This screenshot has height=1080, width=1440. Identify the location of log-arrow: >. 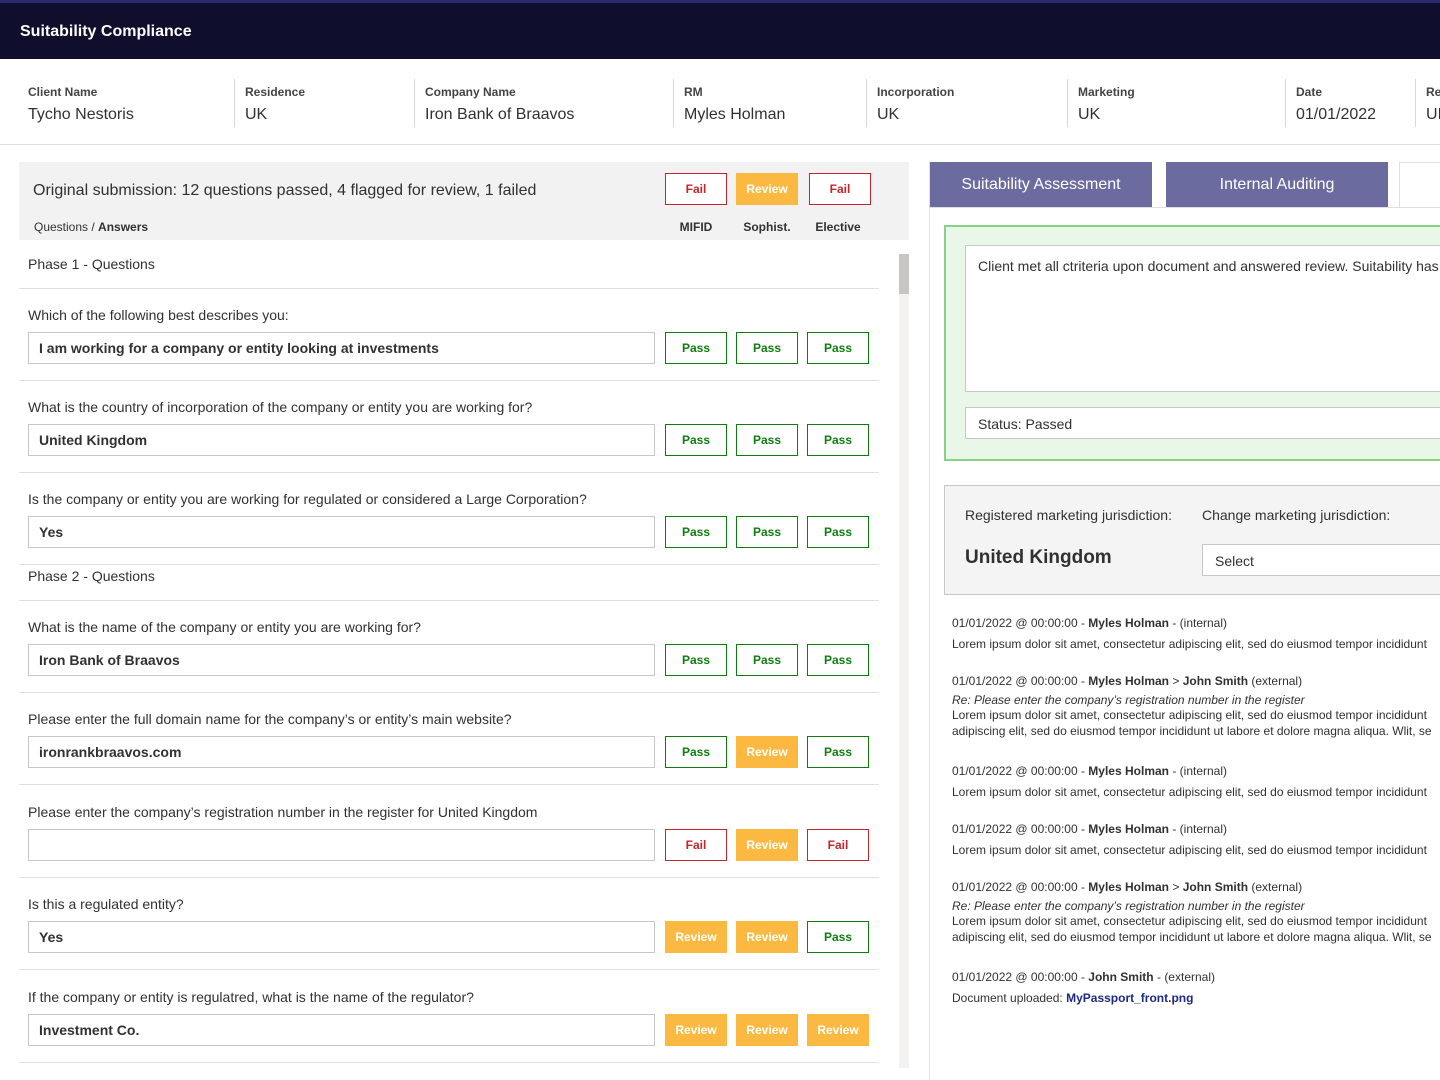
(1176, 887).